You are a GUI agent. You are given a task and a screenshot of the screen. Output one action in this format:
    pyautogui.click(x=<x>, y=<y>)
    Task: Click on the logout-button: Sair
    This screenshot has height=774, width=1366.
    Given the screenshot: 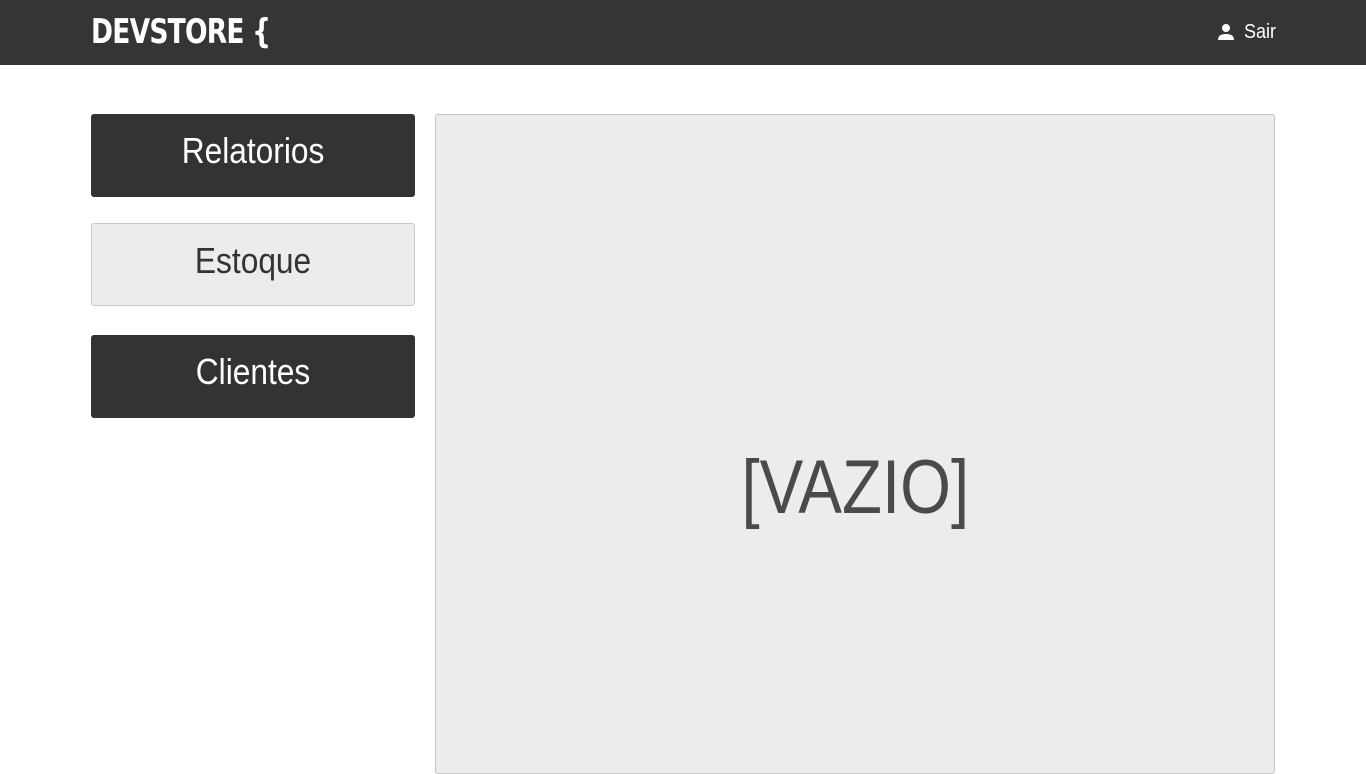 What is the action you would take?
    pyautogui.click(x=1247, y=32)
    